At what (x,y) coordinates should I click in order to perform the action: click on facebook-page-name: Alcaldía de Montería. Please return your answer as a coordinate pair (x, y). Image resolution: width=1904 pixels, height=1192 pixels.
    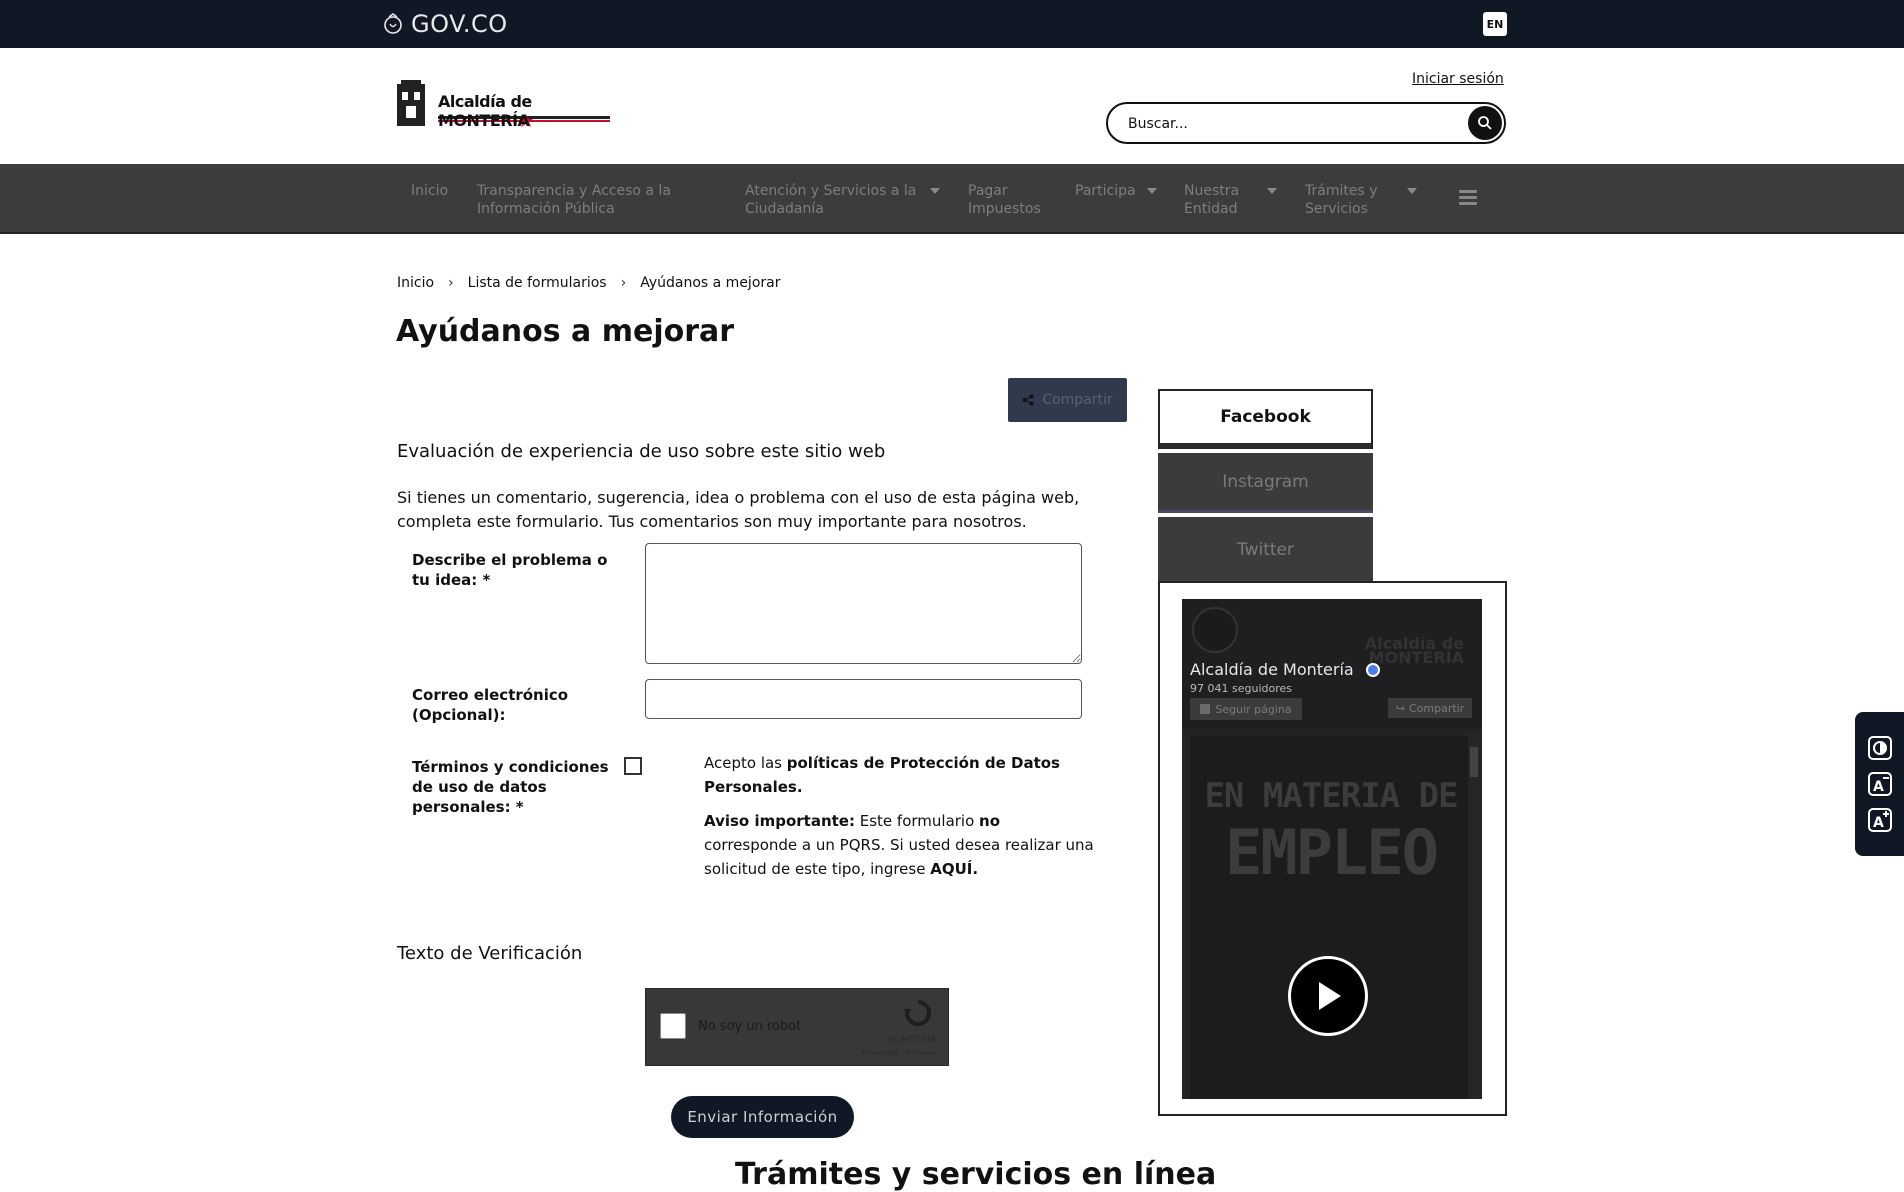
    Looking at the image, I should click on (1272, 669).